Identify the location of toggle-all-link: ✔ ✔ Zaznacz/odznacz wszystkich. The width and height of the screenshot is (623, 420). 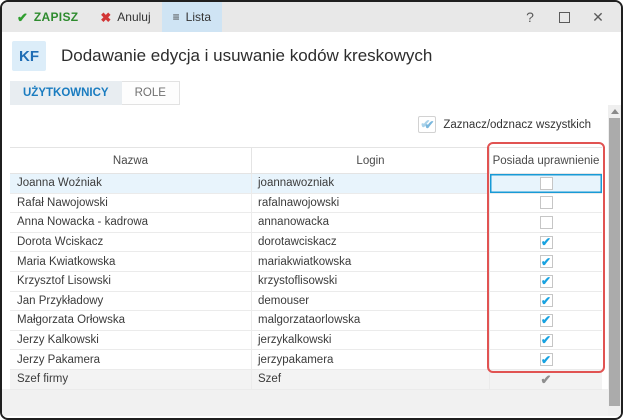
(504, 124).